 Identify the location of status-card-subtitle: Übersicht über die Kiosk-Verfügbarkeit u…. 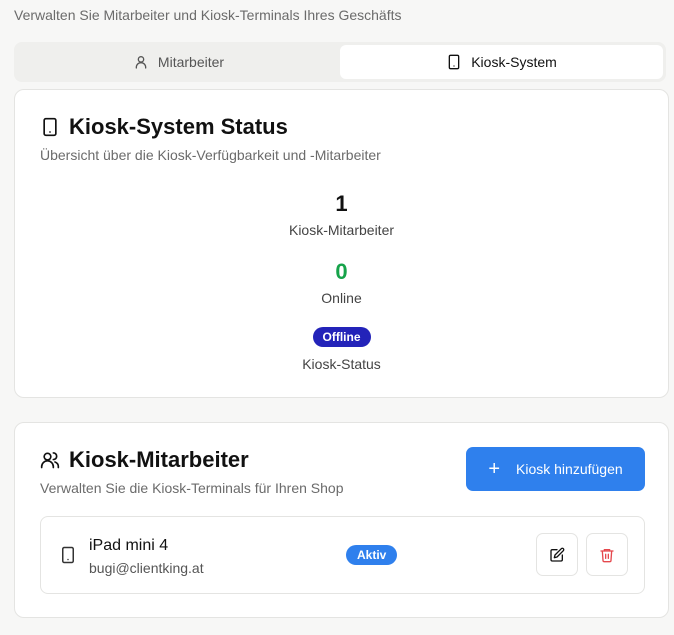
(210, 155).